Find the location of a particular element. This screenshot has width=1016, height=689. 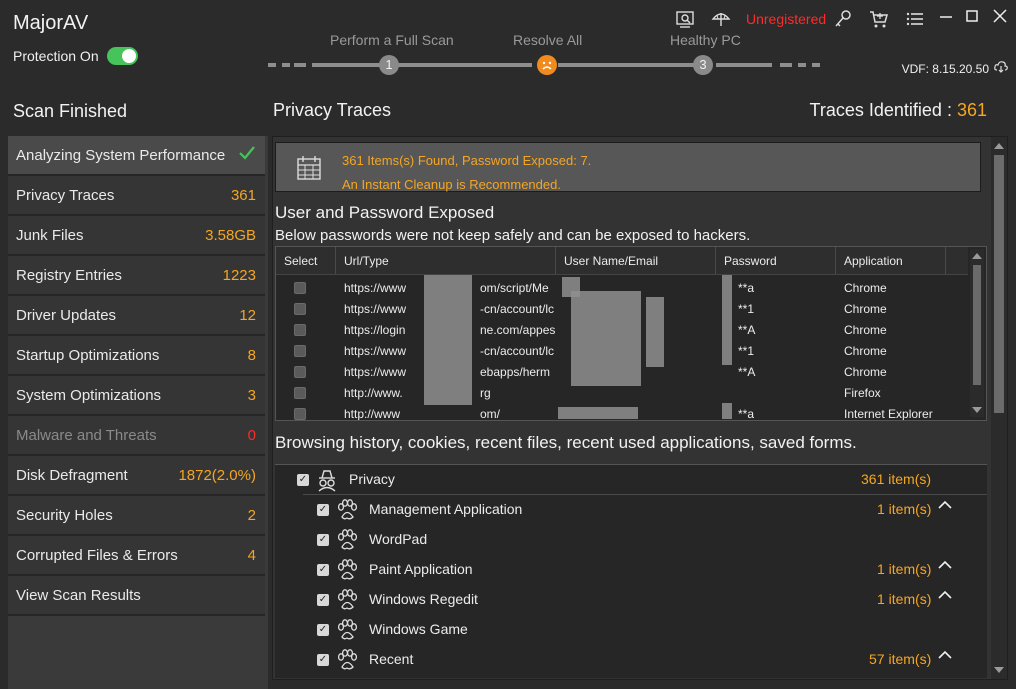

col-password: Password is located at coordinates (776, 260).